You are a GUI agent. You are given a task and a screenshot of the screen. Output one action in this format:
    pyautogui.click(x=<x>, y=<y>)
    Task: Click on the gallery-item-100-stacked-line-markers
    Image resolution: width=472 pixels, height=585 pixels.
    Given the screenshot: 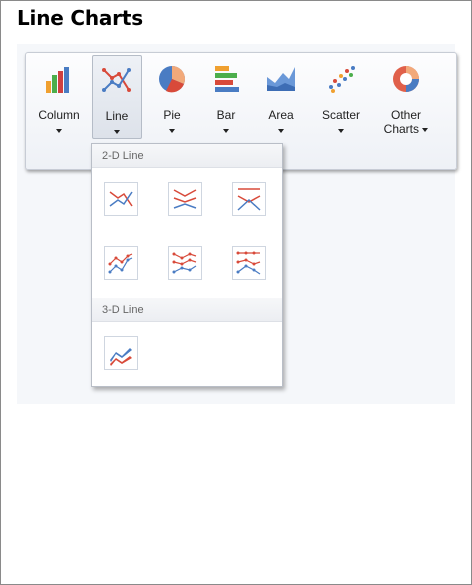 What is the action you would take?
    pyautogui.click(x=249, y=263)
    